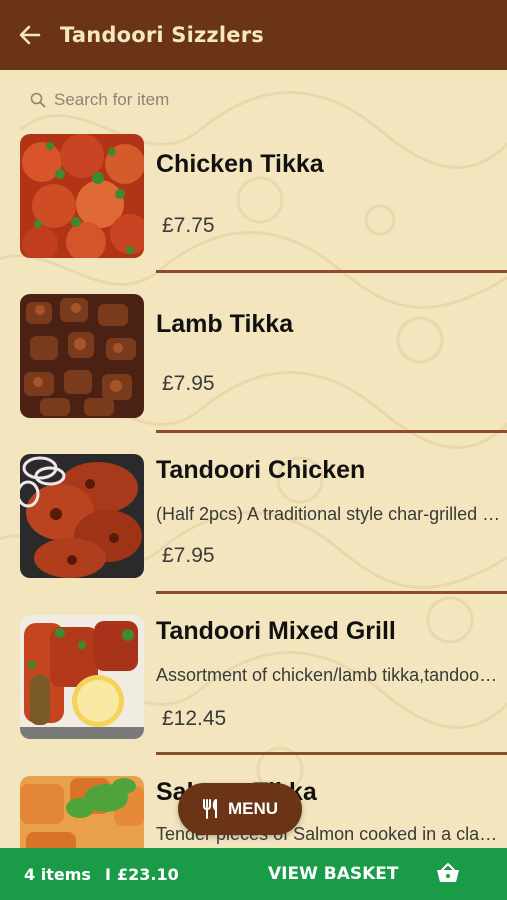  What do you see at coordinates (209, 809) in the screenshot?
I see `cutlery-icon` at bounding box center [209, 809].